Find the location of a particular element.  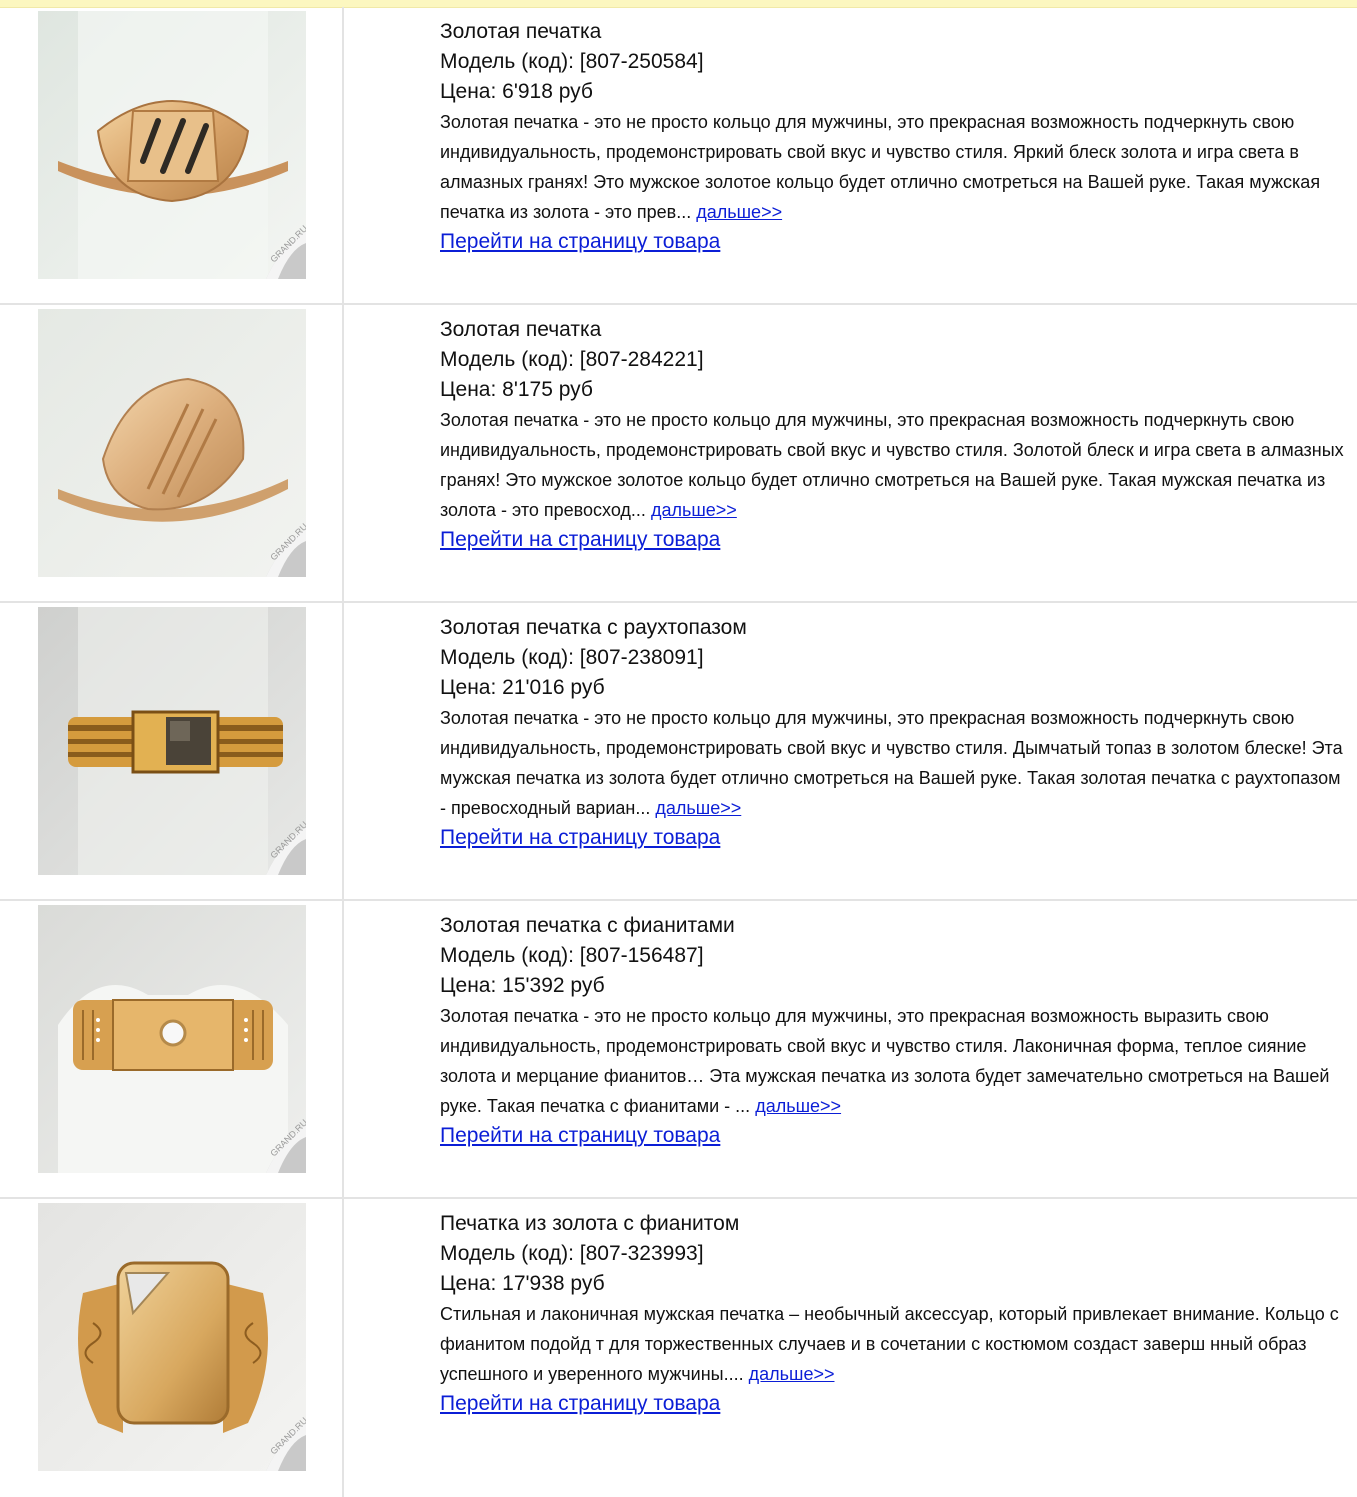

product-code: Модель (код): [807-156487] is located at coordinates (572, 955).